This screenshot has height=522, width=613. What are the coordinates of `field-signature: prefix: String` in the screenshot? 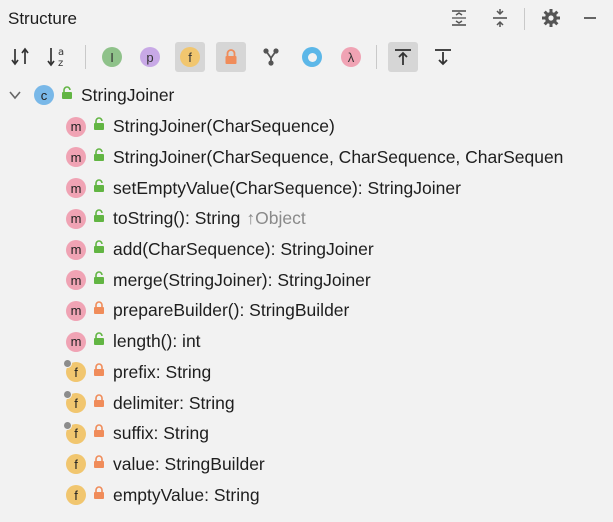 It's located at (162, 371).